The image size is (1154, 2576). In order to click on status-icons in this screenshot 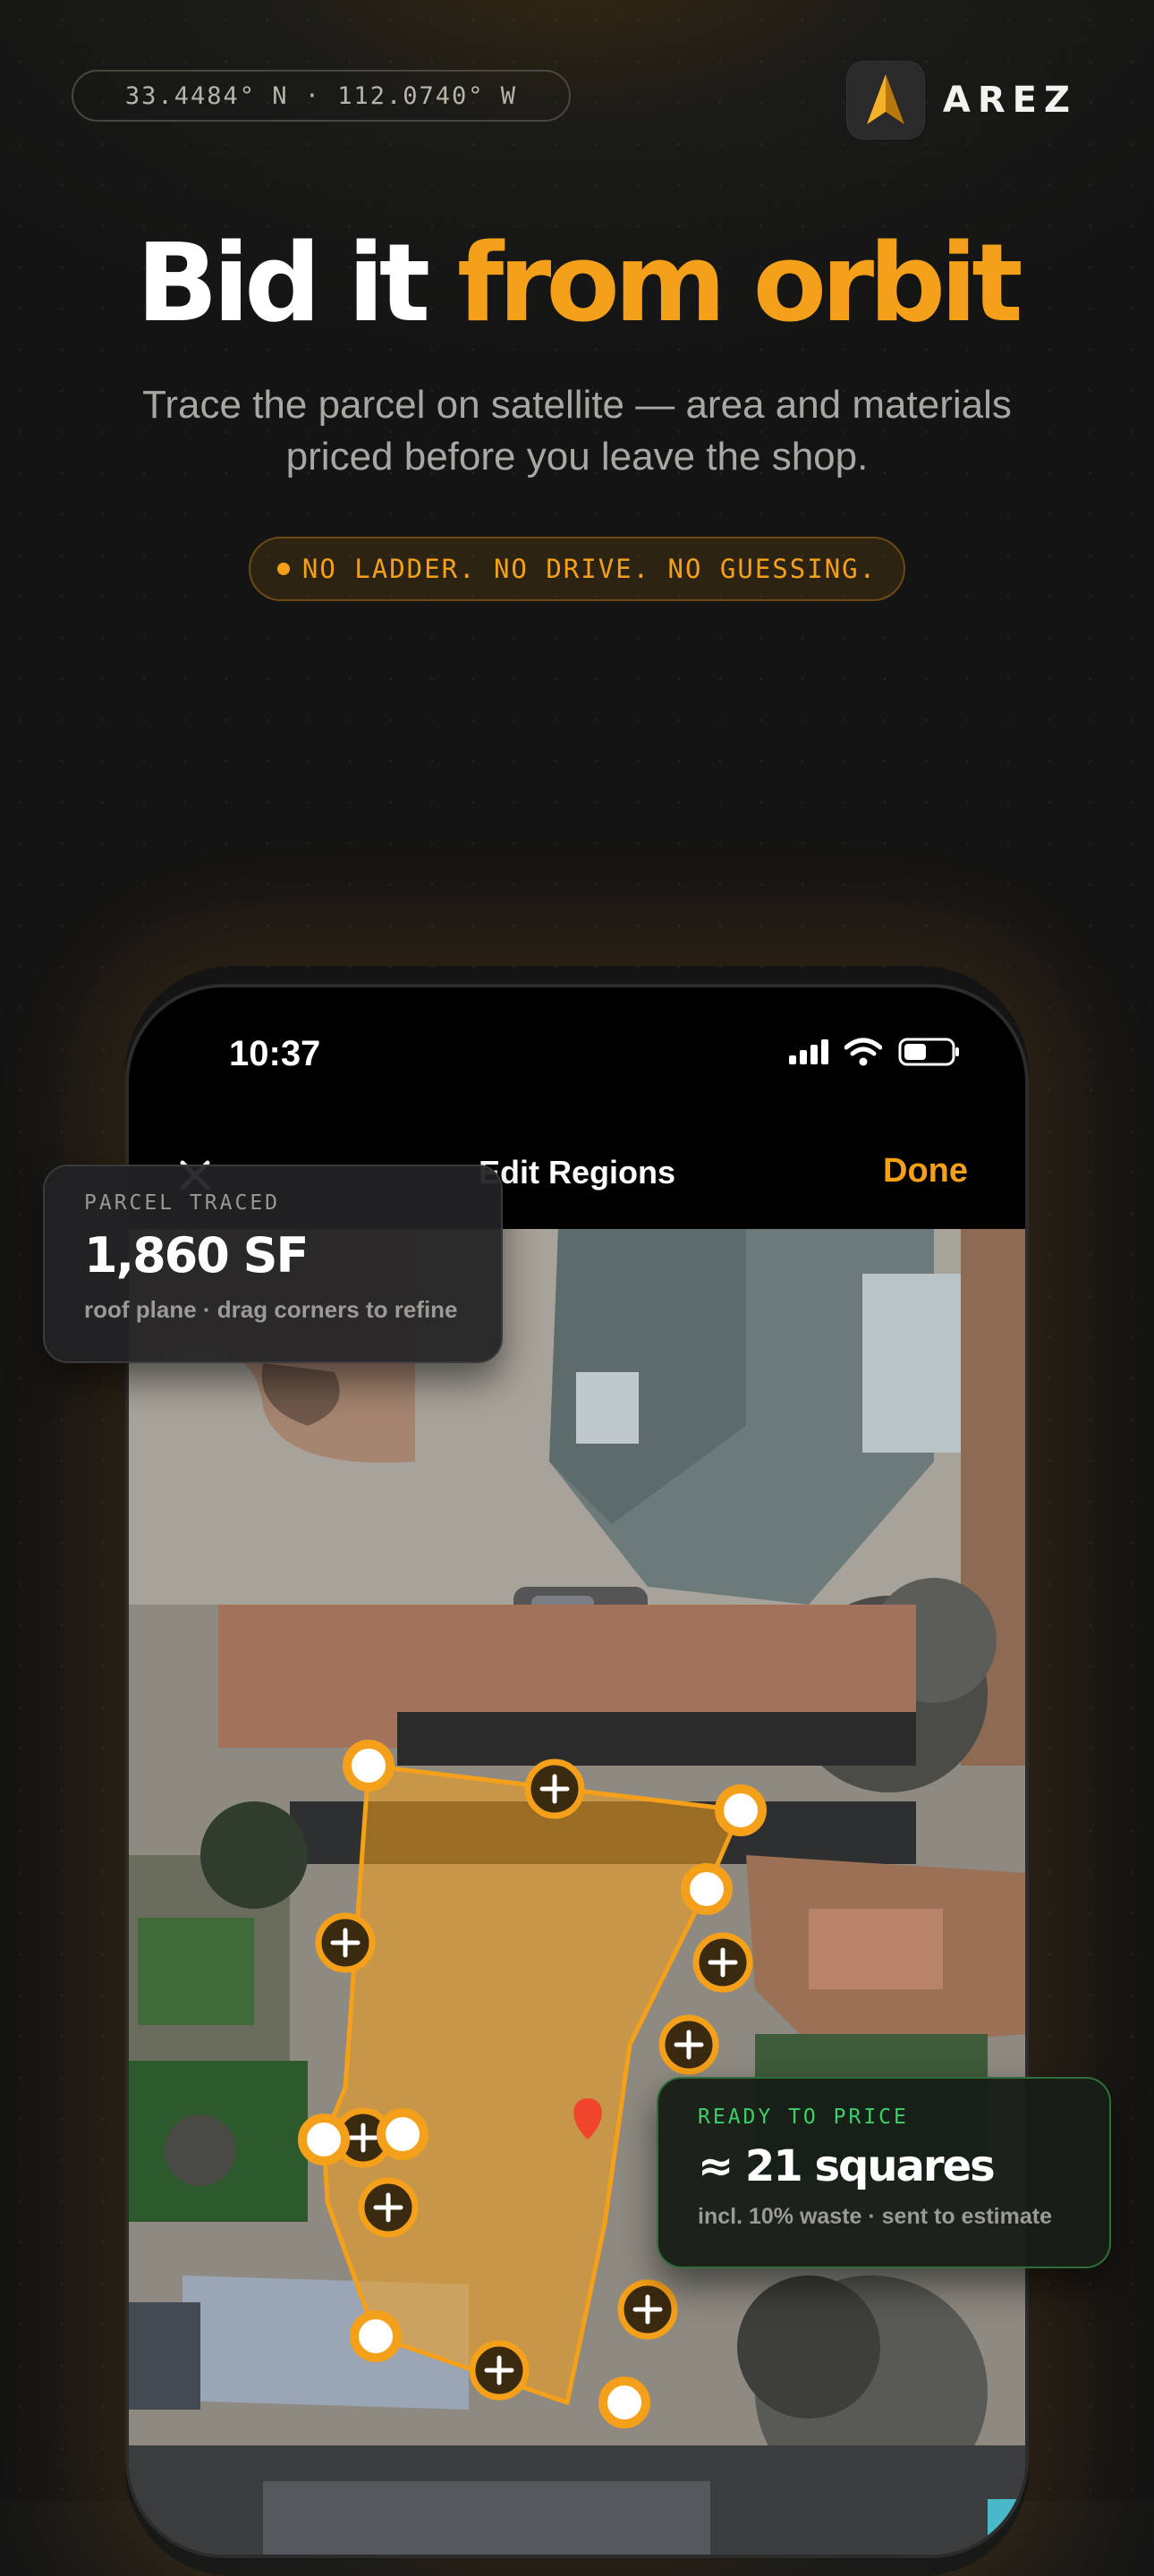, I will do `click(875, 1052)`.